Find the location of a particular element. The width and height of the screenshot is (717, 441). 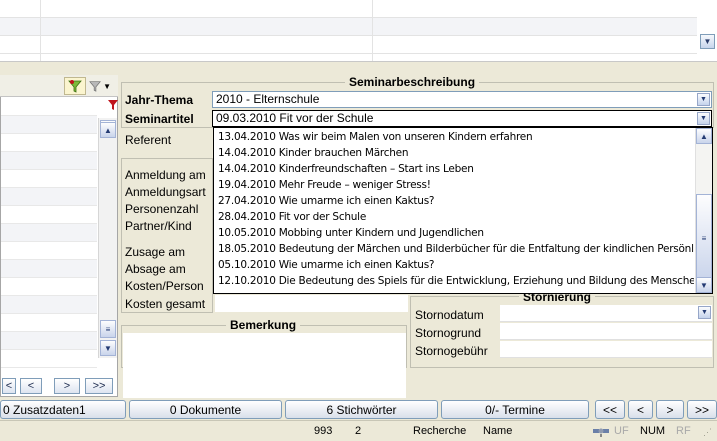

list-scrollbar: ▲ ≡ ▼ is located at coordinates (107, 238).